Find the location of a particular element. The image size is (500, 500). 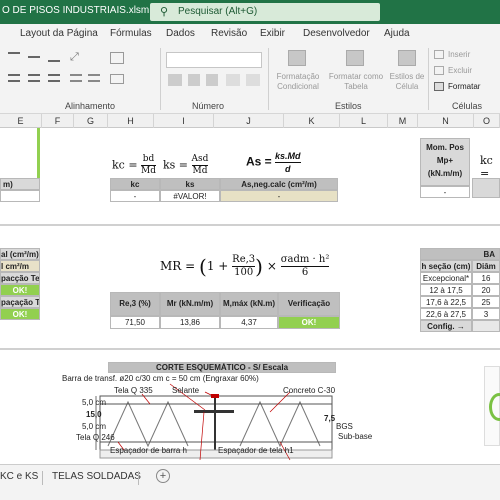

column-header: I is located at coordinates (184, 121).